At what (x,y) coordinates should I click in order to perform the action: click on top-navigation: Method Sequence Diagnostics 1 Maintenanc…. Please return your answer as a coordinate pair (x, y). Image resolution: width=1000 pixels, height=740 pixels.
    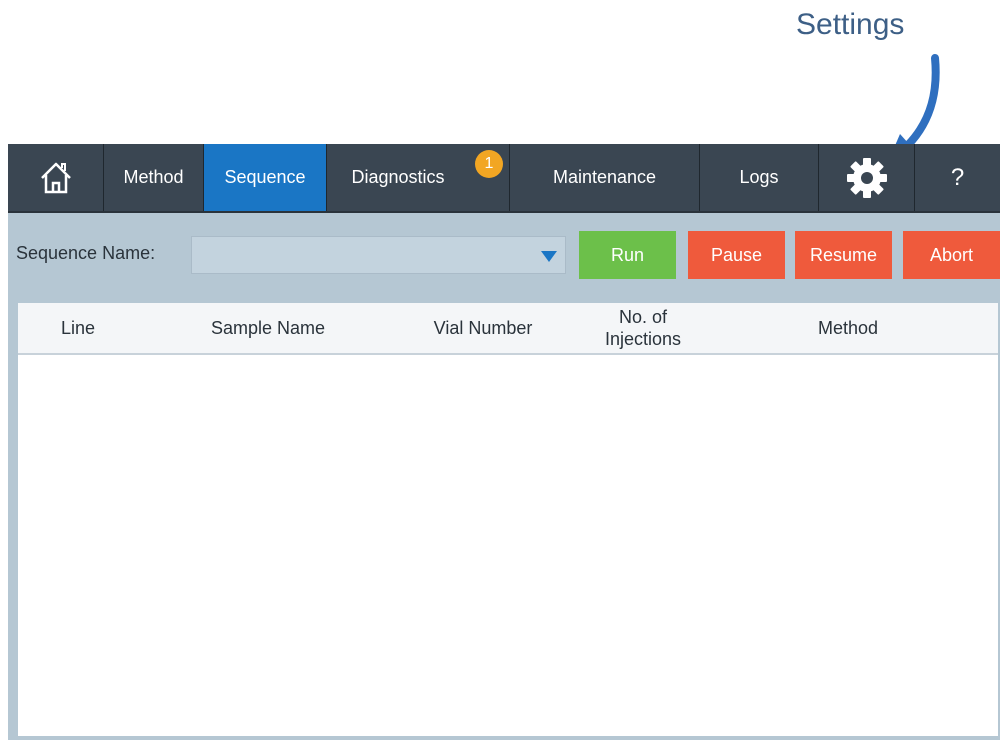
    Looking at the image, I should click on (504, 178).